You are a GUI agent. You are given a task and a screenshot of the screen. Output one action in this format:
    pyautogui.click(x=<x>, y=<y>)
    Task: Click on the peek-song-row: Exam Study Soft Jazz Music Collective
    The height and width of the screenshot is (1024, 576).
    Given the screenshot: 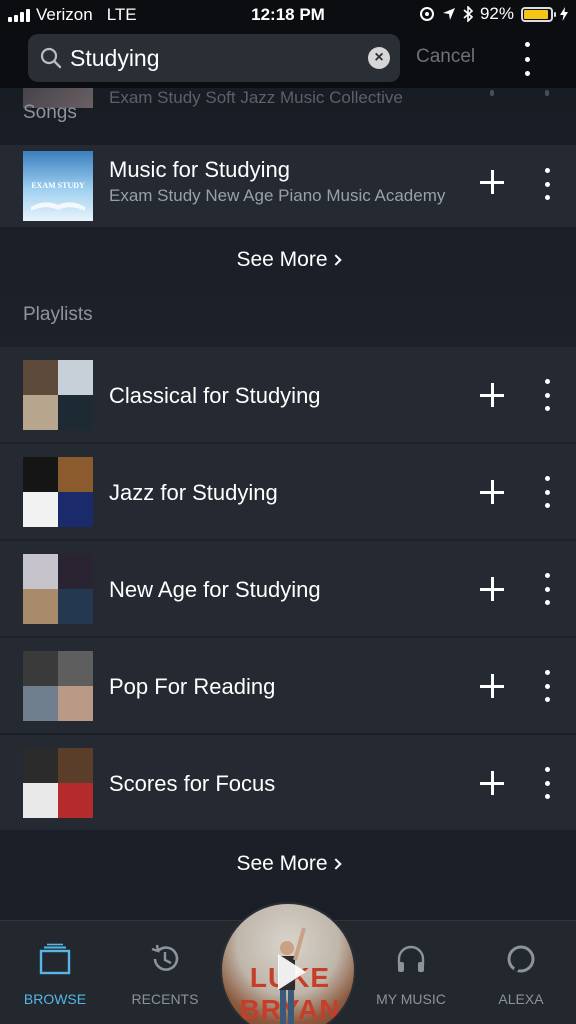 What is the action you would take?
    pyautogui.click(x=288, y=99)
    